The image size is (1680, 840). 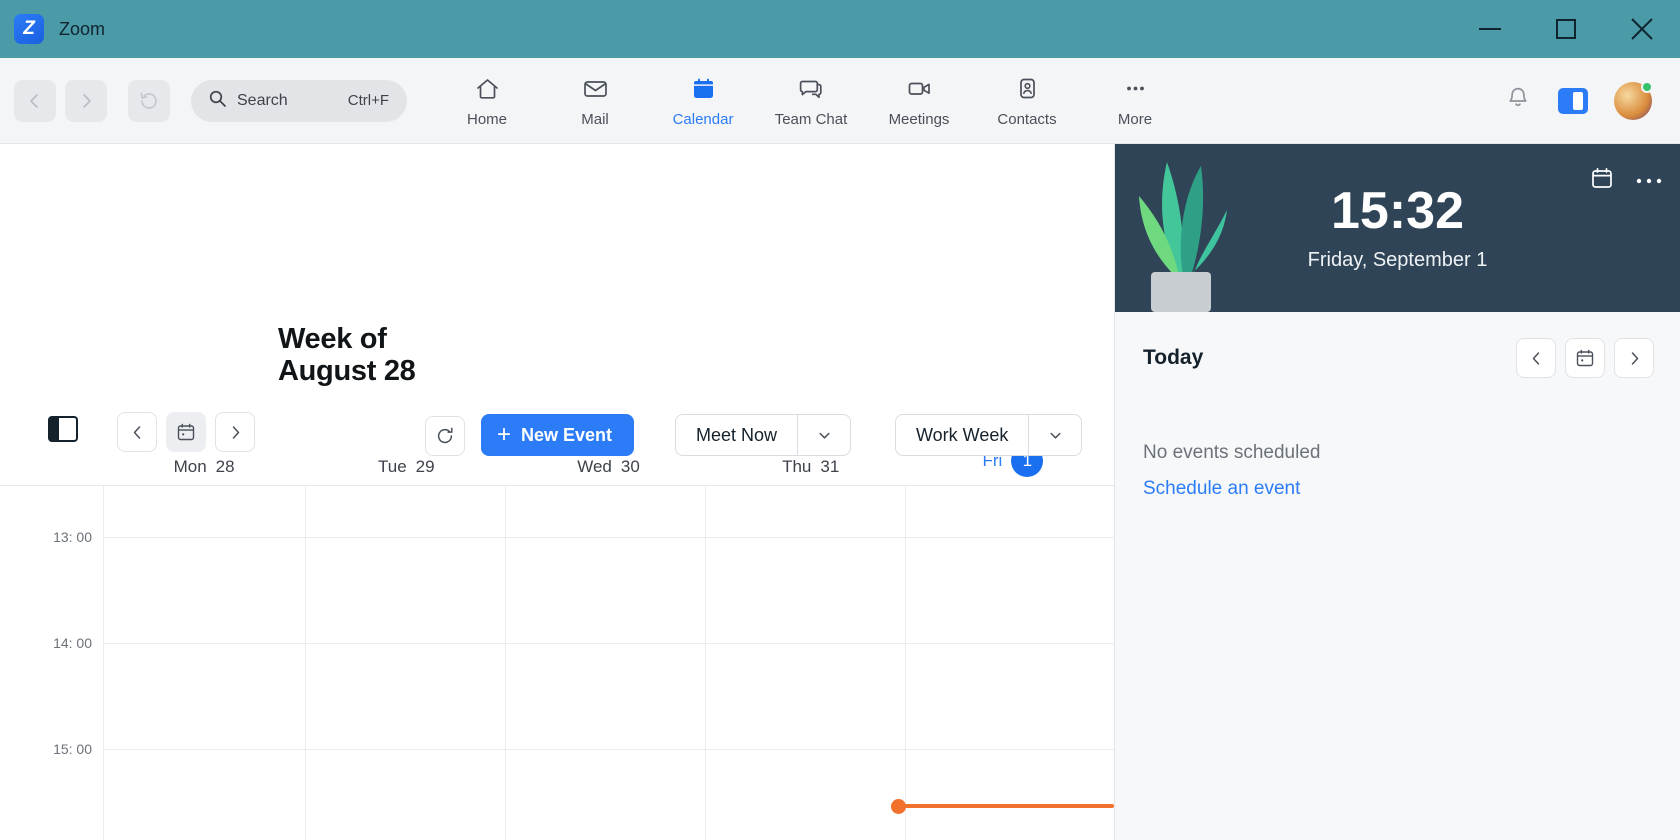 I want to click on meet-now-chevron-down-icon, so click(x=824, y=435).